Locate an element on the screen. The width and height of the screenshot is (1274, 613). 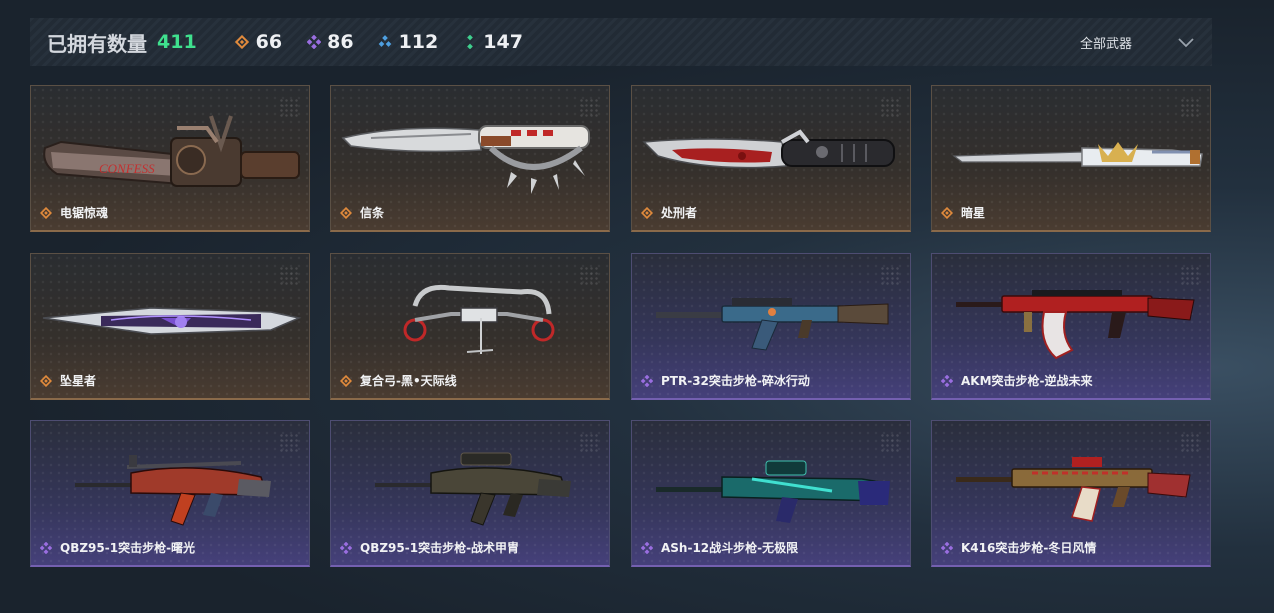
weapon-filter-dropdown: 全部武器 is located at coordinates (1137, 42).